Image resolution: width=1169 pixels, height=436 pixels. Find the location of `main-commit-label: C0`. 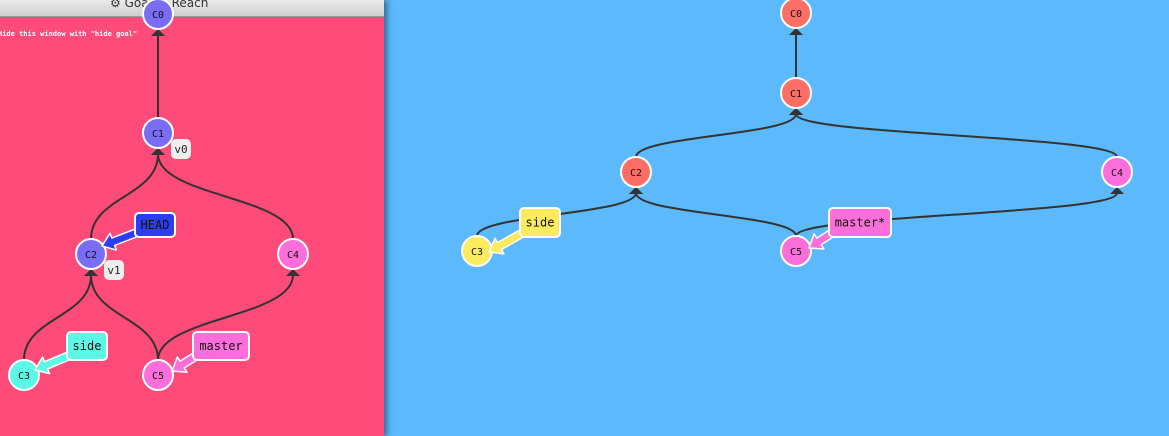

main-commit-label: C0 is located at coordinates (796, 14).